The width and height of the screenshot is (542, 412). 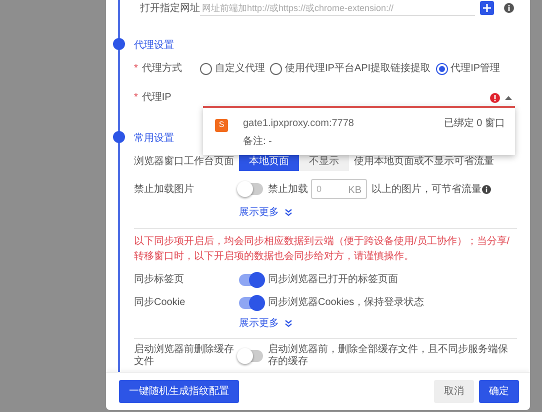 What do you see at coordinates (333, 279) in the screenshot?
I see `hint-text: 同步浏览器已打开的标签页面` at bounding box center [333, 279].